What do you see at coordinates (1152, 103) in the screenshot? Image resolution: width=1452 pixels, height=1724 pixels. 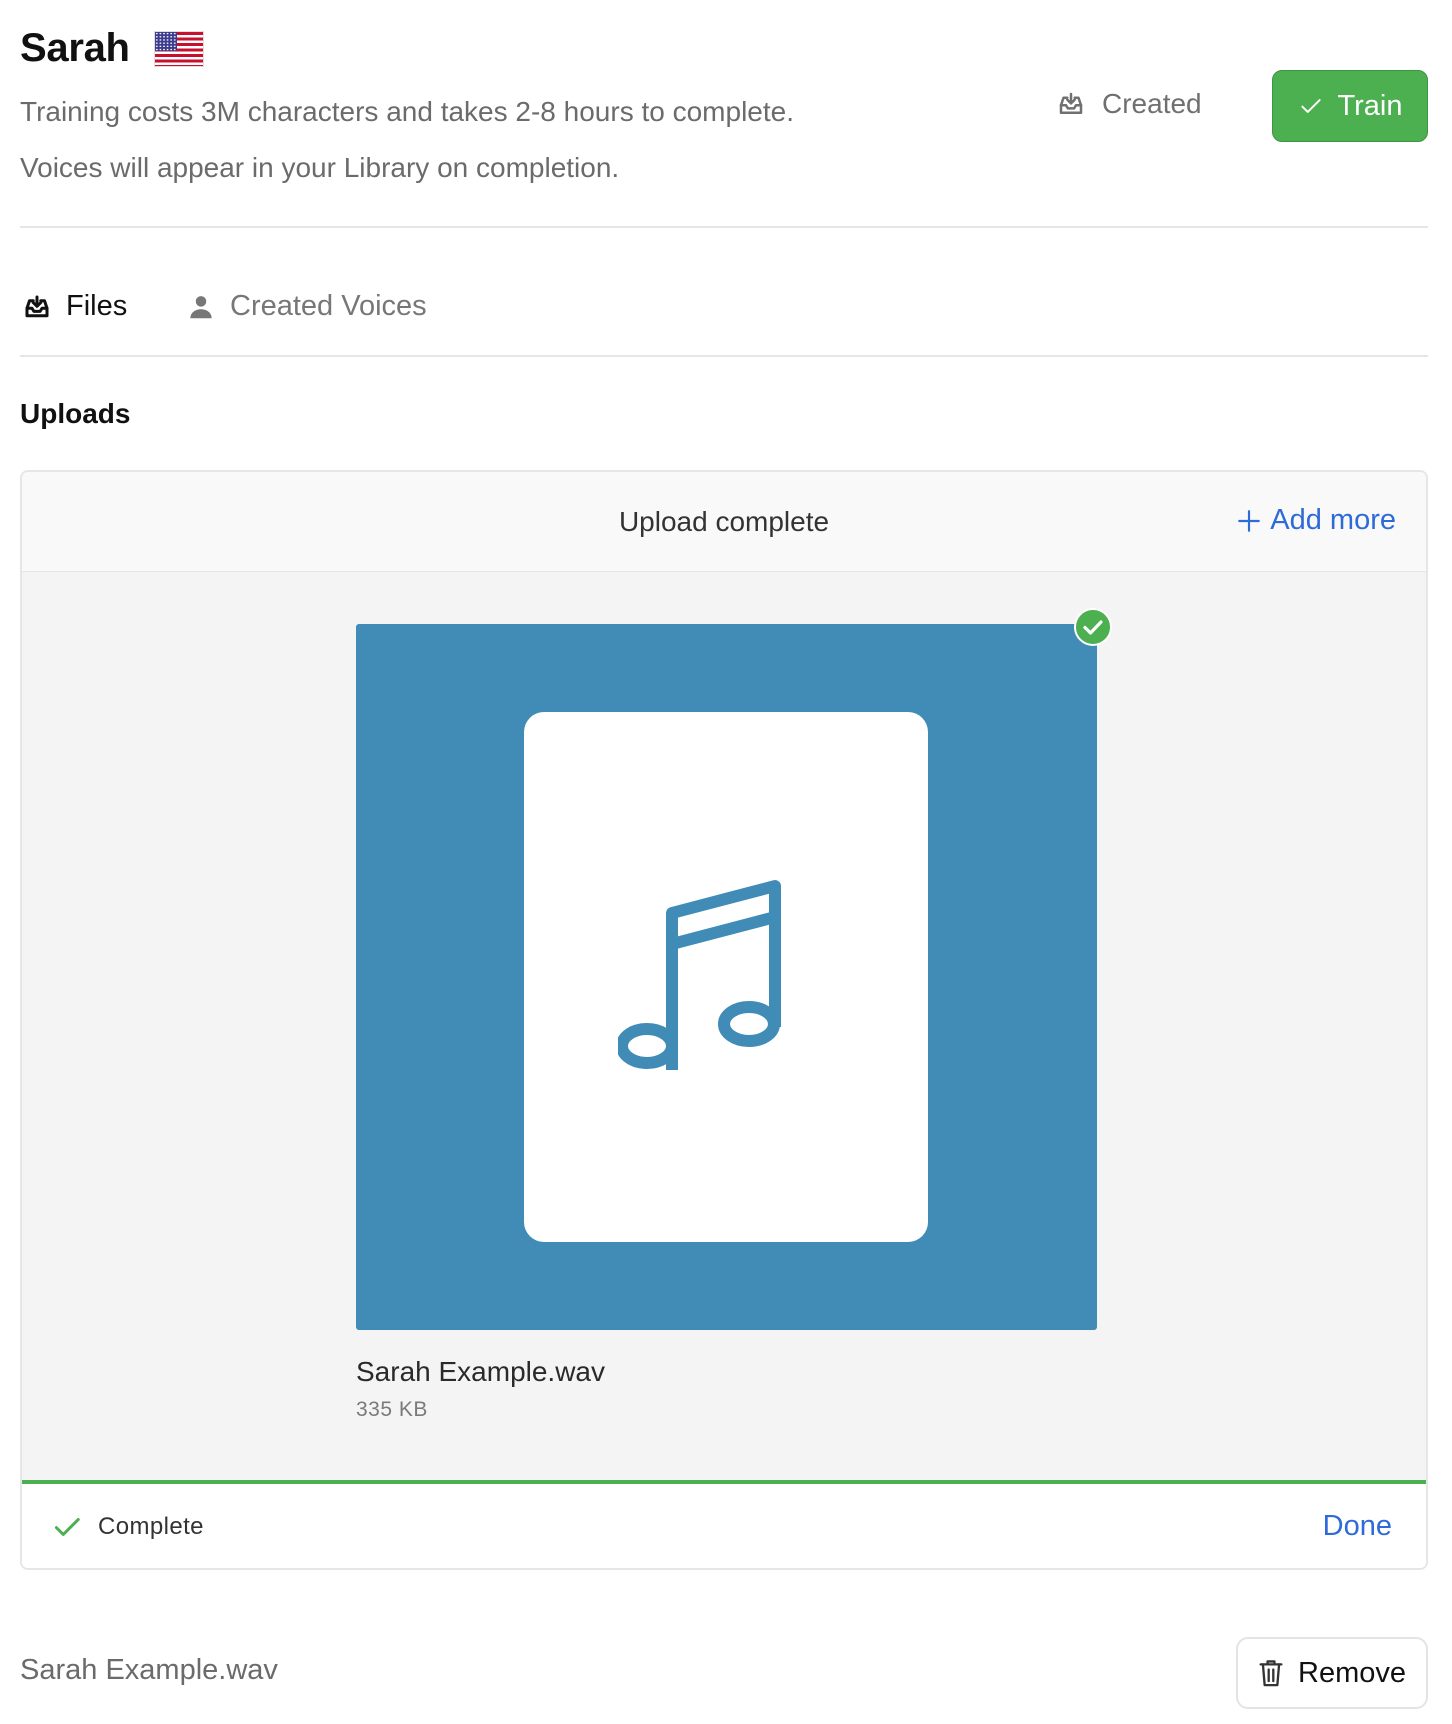 I see `status-label: Created` at bounding box center [1152, 103].